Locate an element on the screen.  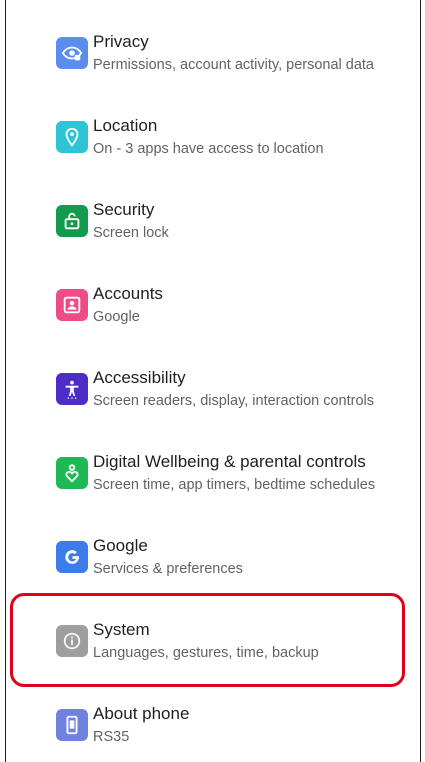
settings-item-text: Security Screen lock is located at coordinates (253, 221).